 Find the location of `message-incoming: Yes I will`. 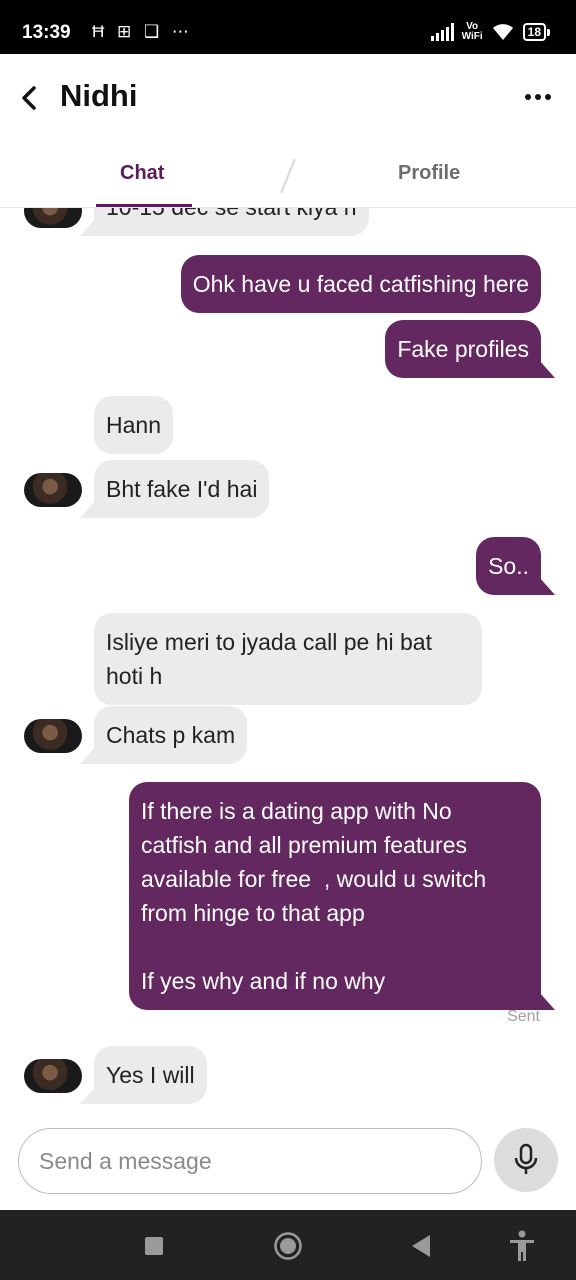

message-incoming: Yes I will is located at coordinates (150, 1075).